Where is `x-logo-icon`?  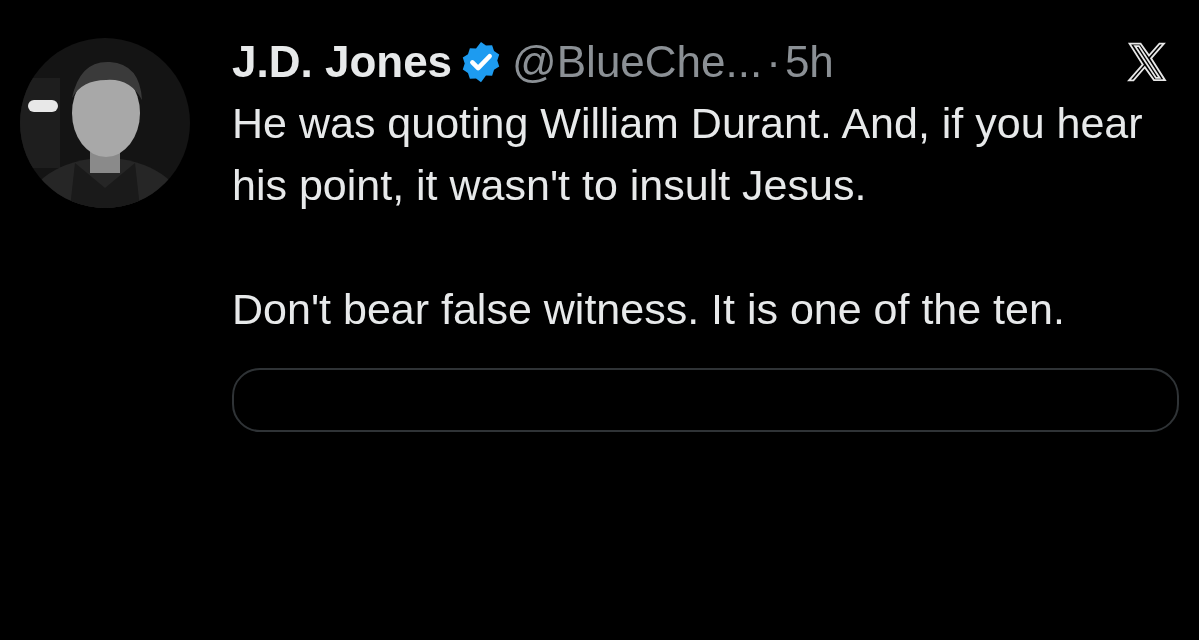 x-logo-icon is located at coordinates (1147, 62).